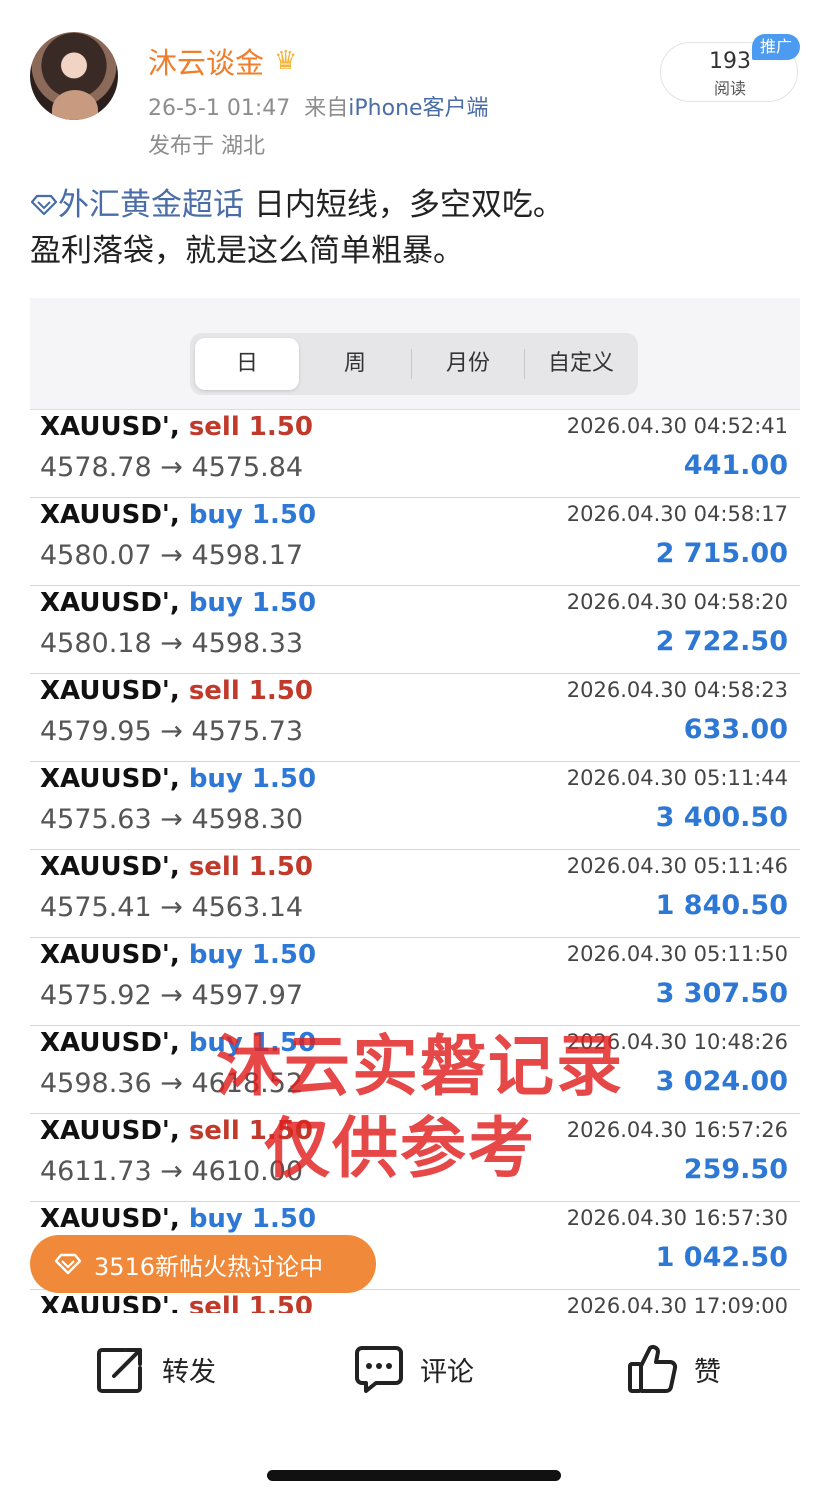  Describe the element at coordinates (721, 1257) in the screenshot. I see `trade-profit: 1 042.50` at that location.